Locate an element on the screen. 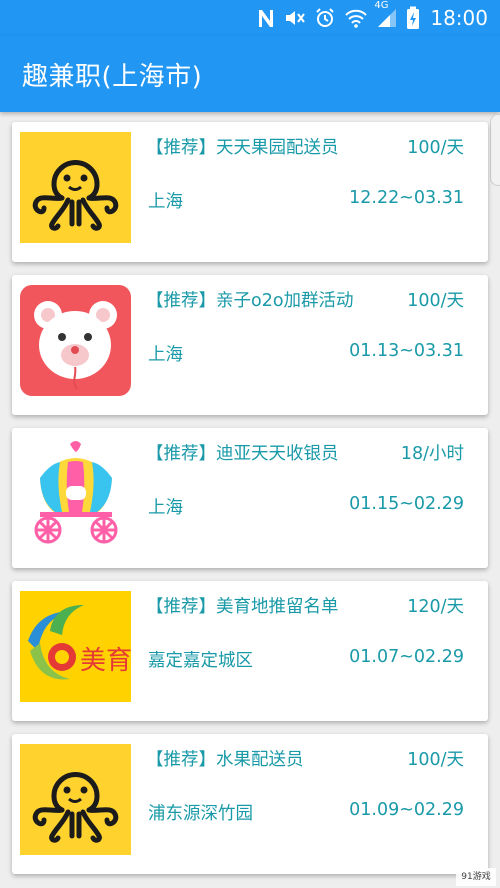  teddy-bear-logo-icon is located at coordinates (75, 340).